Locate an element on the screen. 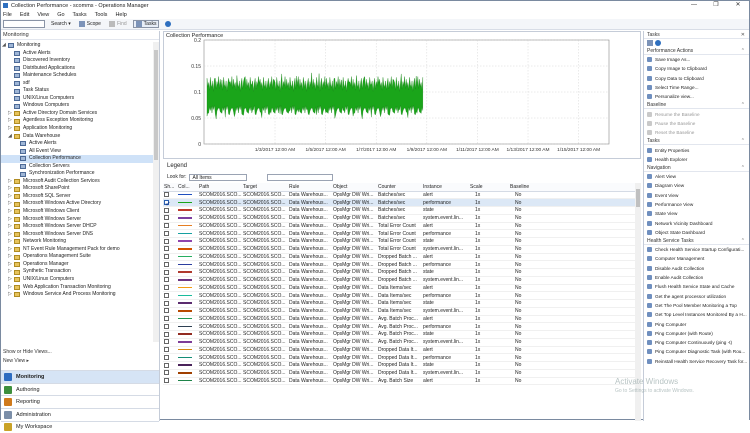  nav-item: ▷ Microsoft Windows Client is located at coordinates (77, 212).